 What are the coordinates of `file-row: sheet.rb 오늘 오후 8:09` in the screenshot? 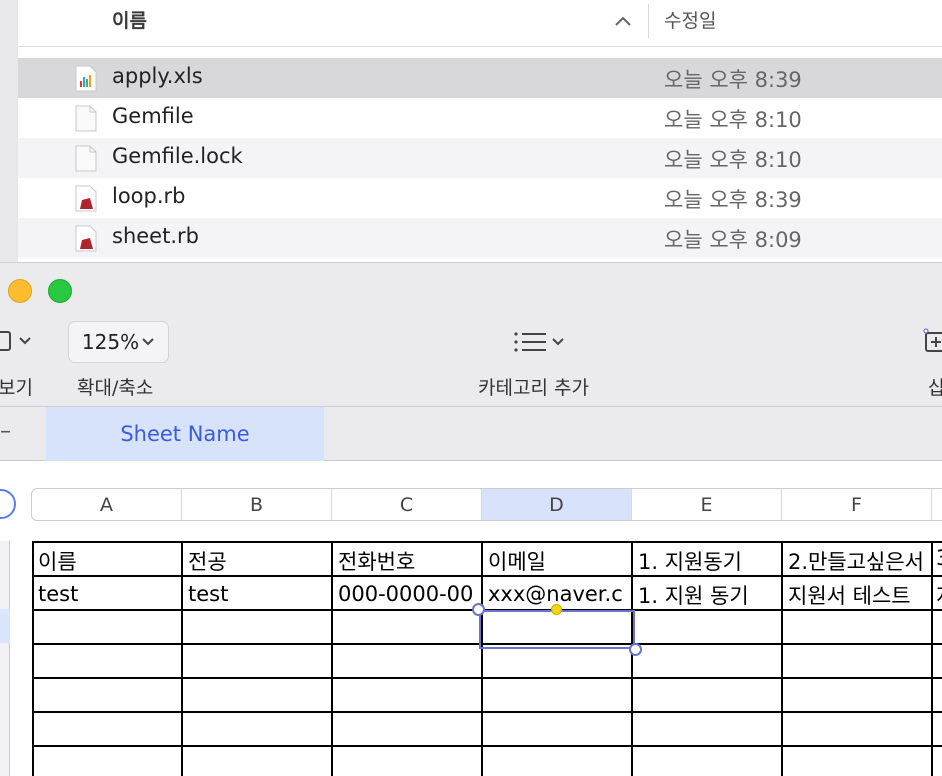 It's located at (480, 238).